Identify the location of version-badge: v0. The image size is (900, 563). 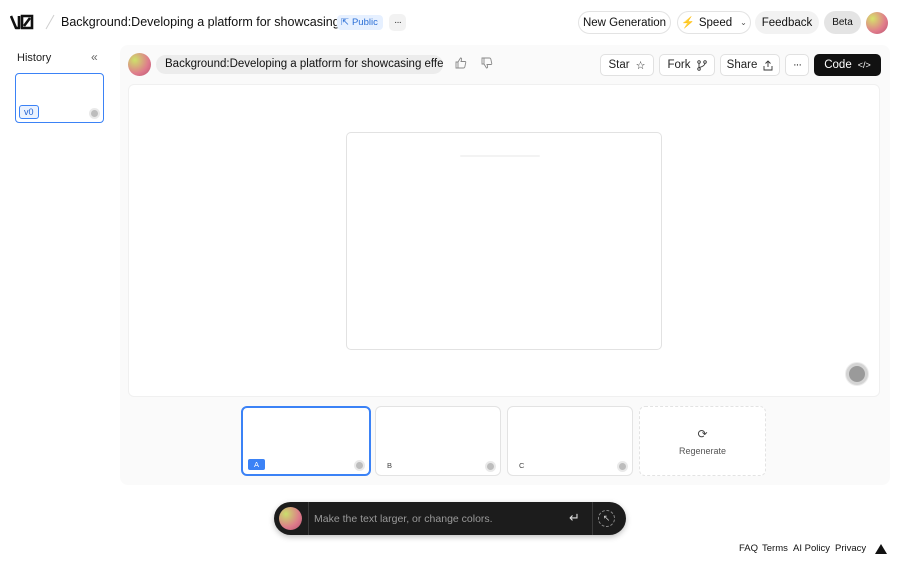
(29, 112).